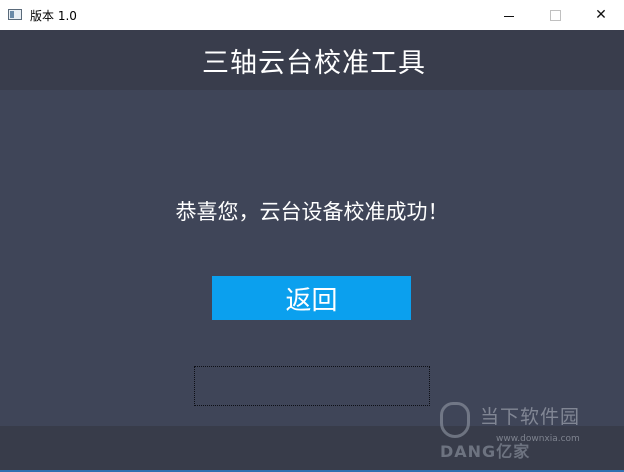  I want to click on close-button: ✕, so click(601, 15).